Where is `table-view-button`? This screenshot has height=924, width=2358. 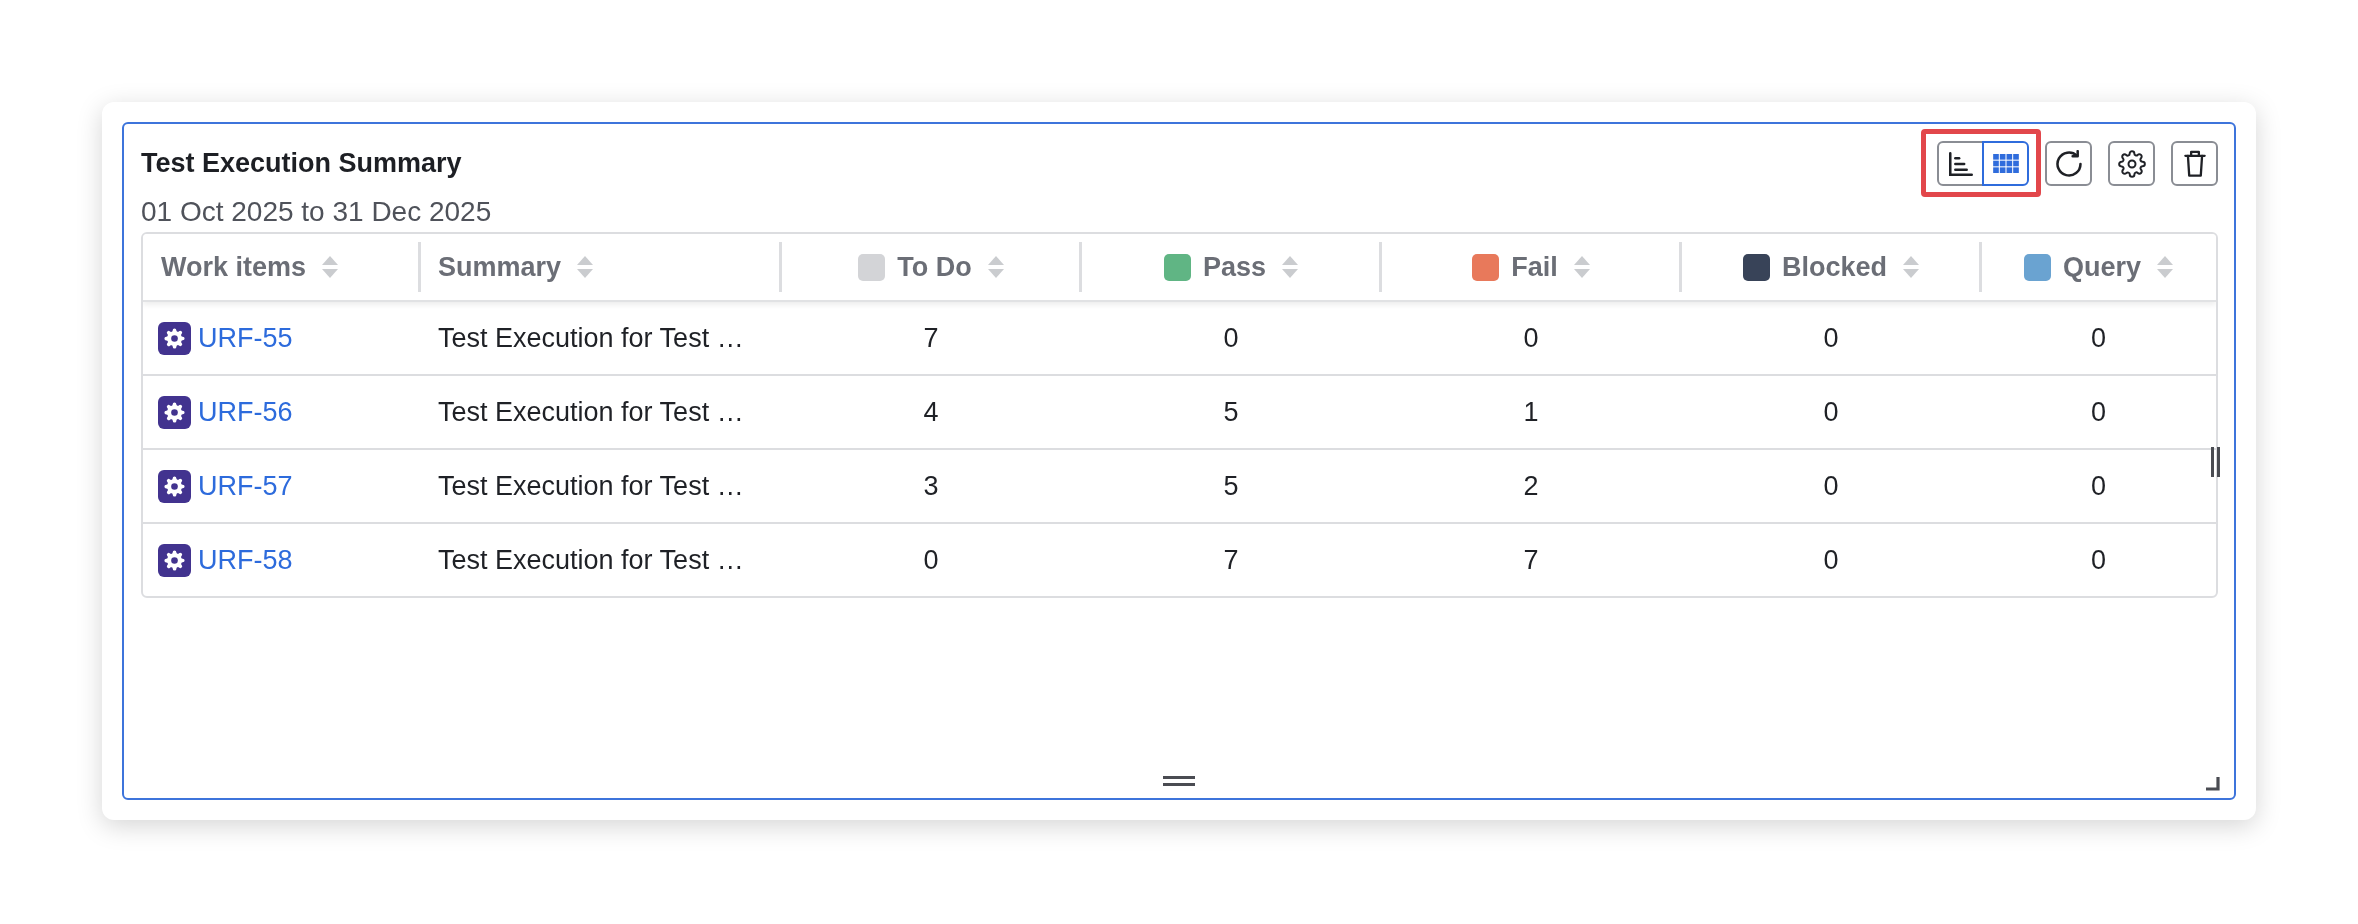 table-view-button is located at coordinates (2005, 163).